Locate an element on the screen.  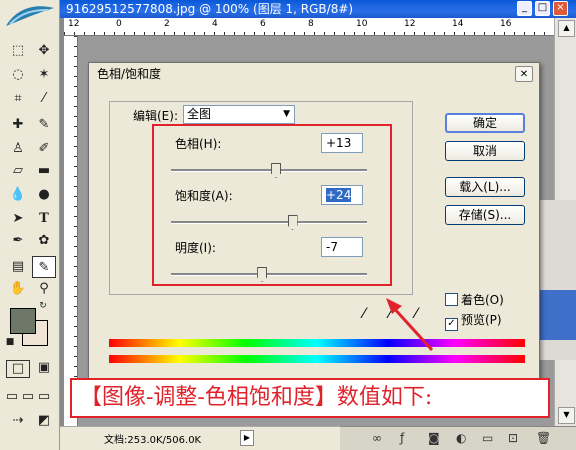
type-tool-icon: T is located at coordinates (44, 219).